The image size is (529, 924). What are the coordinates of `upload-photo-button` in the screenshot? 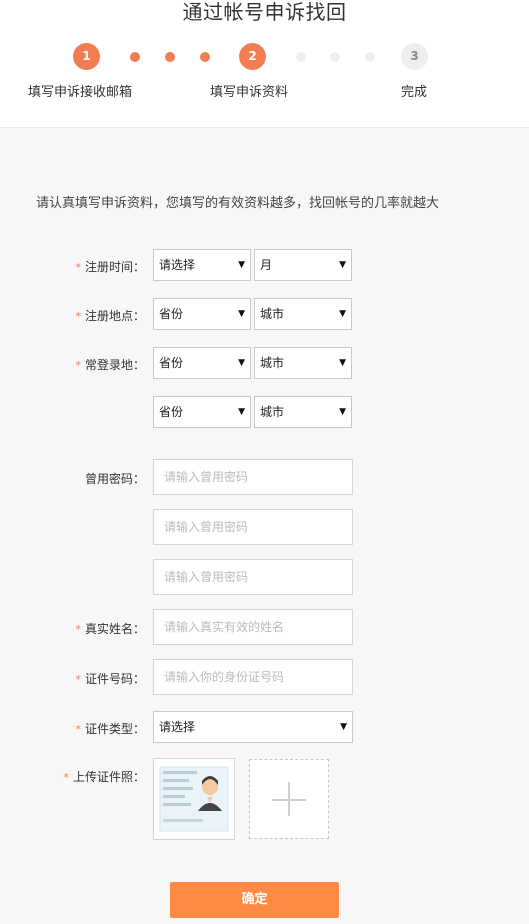 It's located at (289, 799).